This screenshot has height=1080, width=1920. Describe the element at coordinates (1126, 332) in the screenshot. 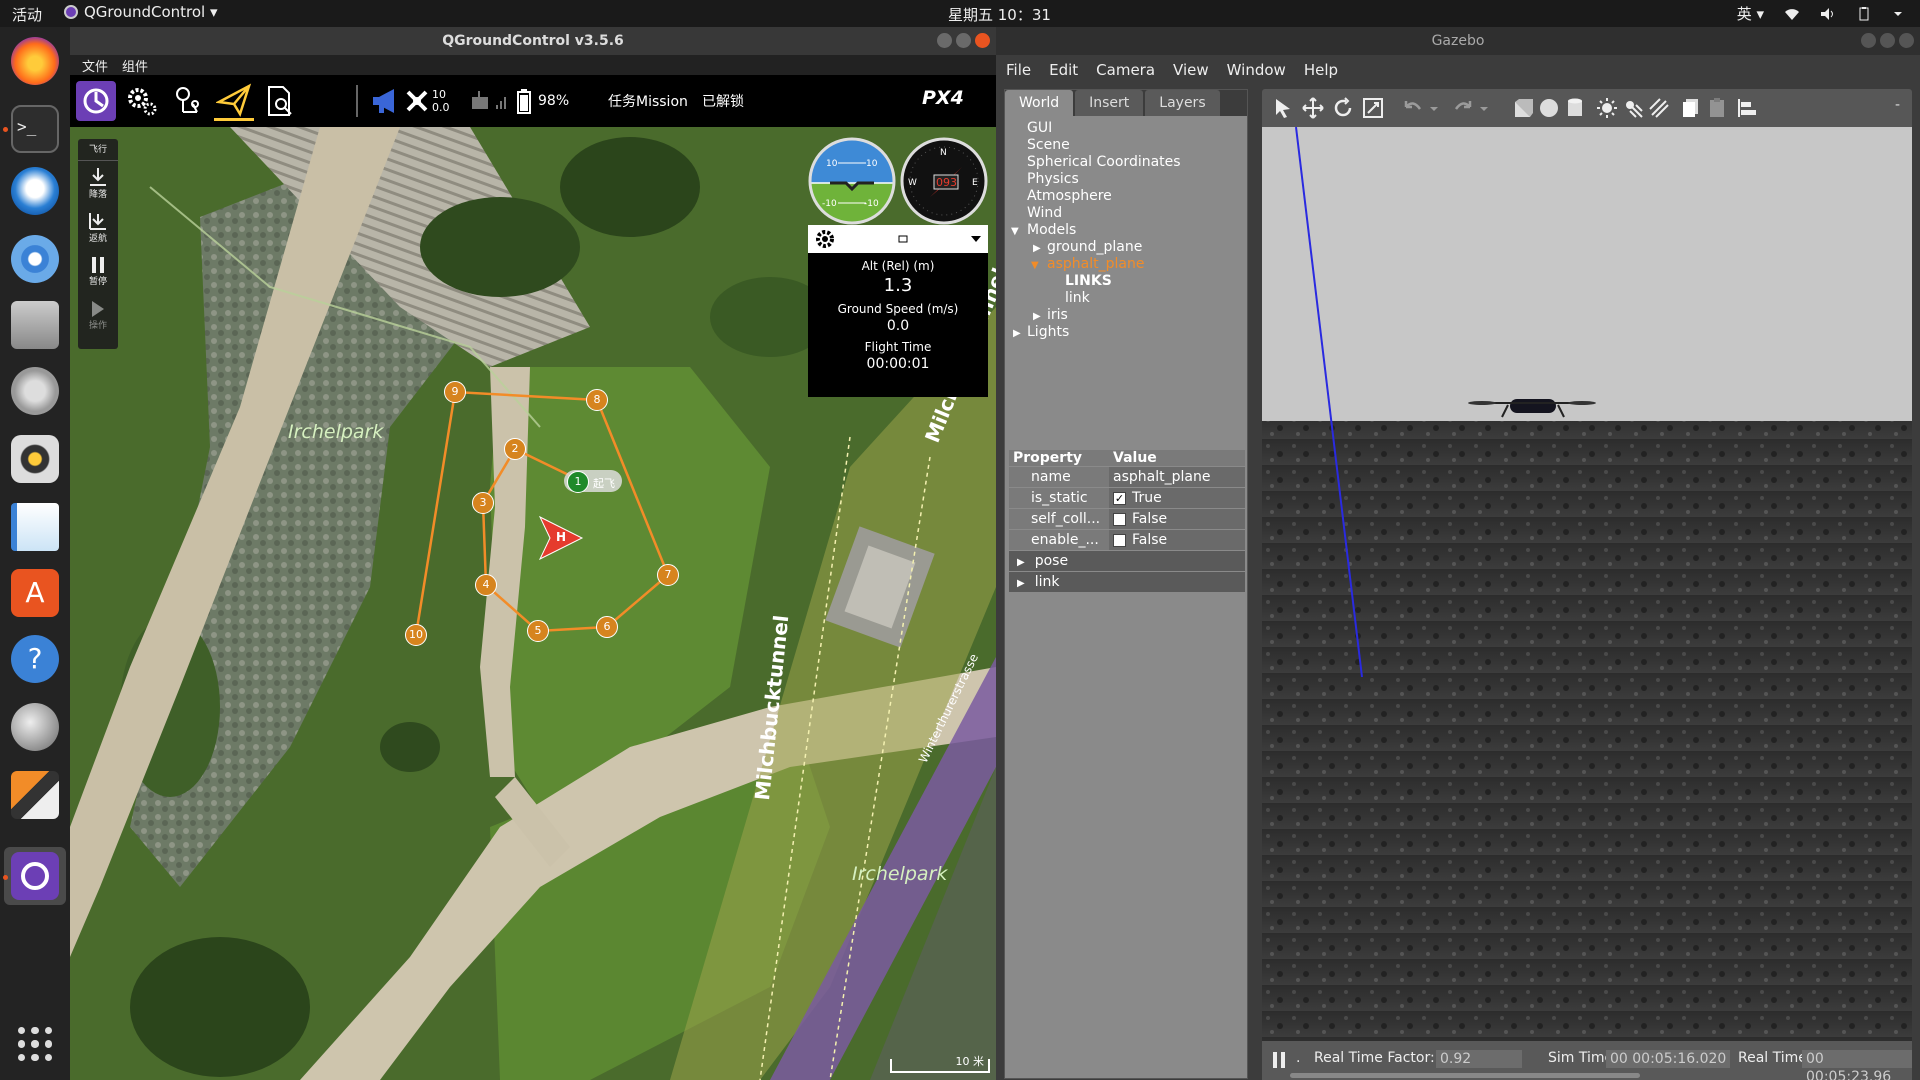

I see `tree-item-lights: ▶ Lights` at that location.